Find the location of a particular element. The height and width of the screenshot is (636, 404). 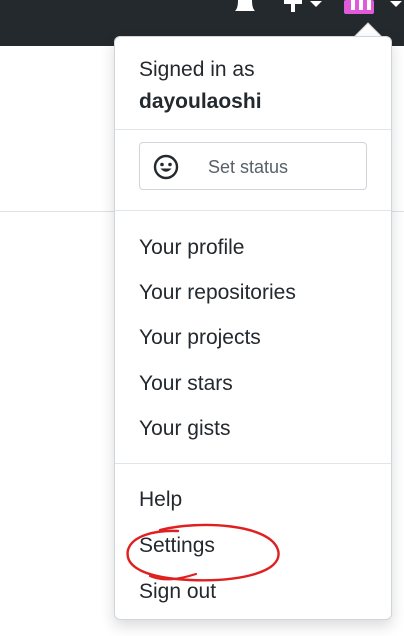

set-status-label: Set status is located at coordinates (248, 167).